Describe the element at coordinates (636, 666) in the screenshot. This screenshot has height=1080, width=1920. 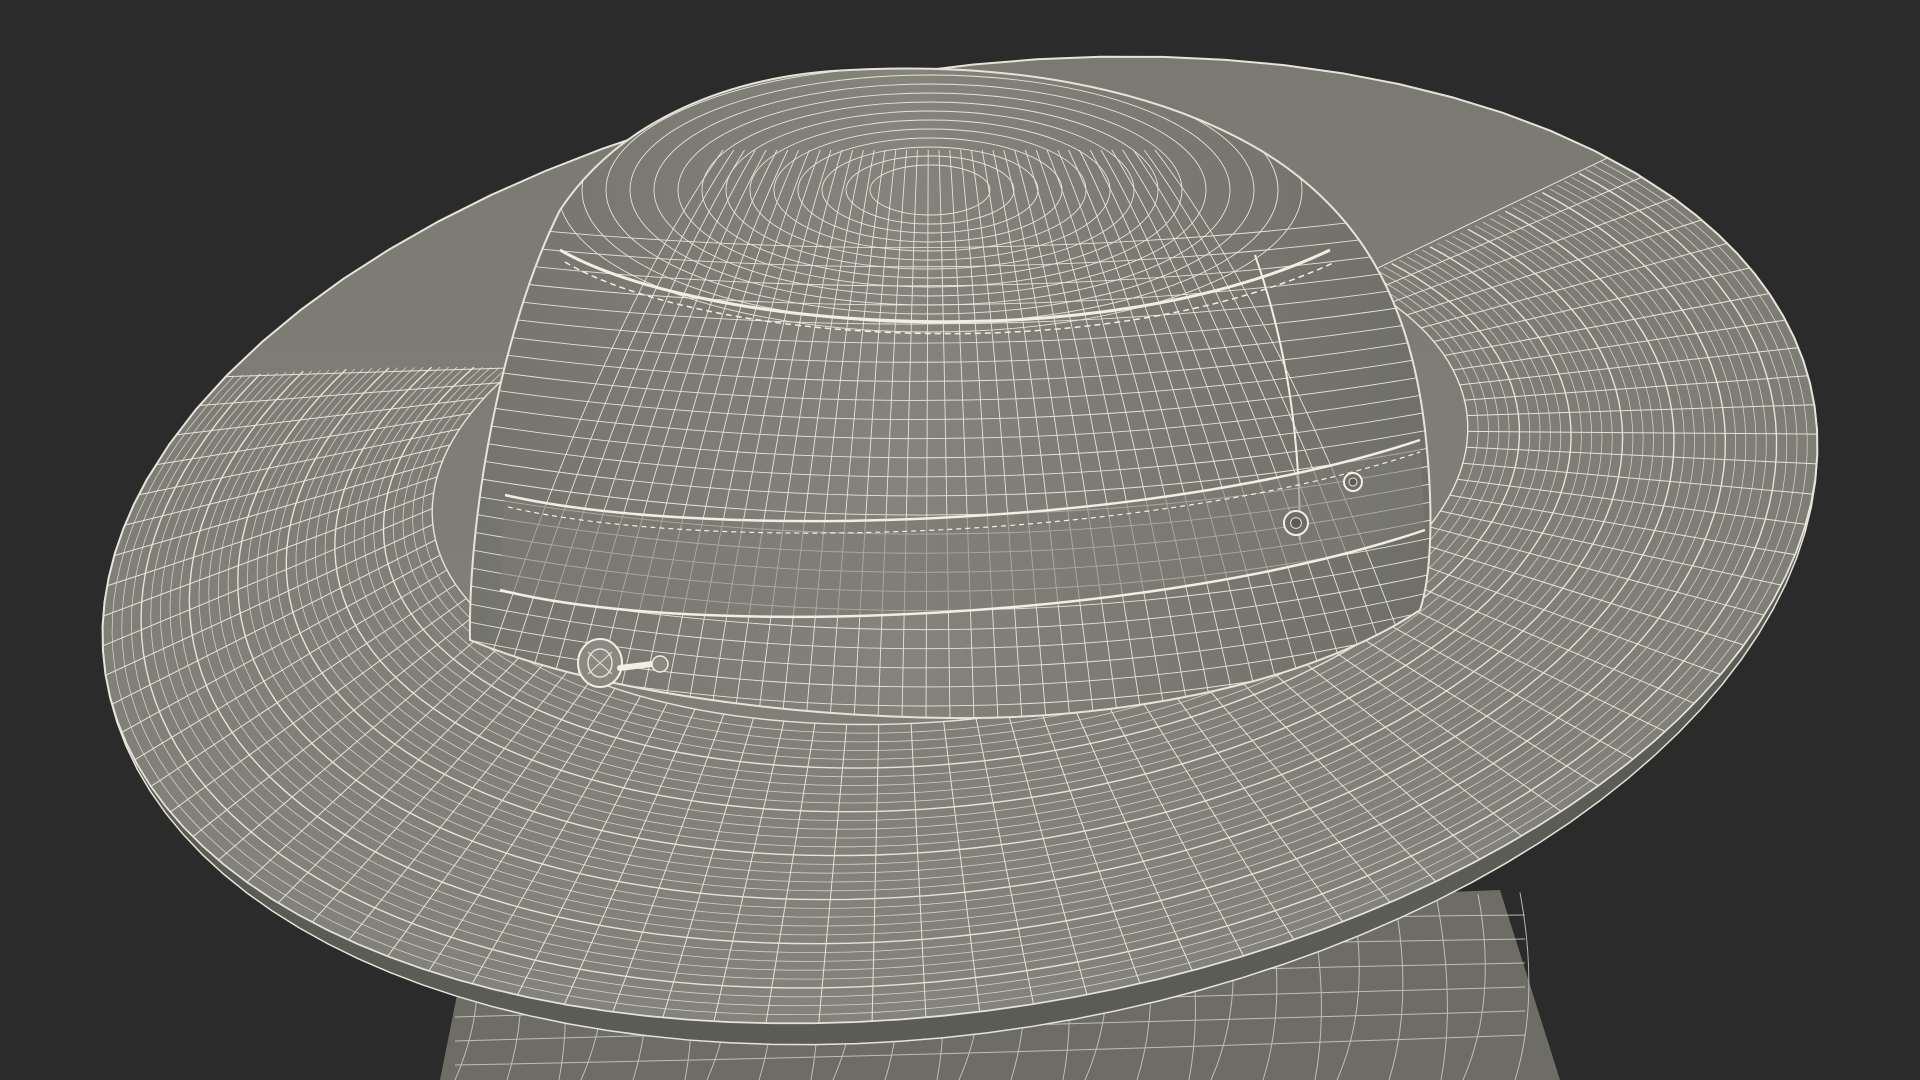
I see `toggle-cord` at that location.